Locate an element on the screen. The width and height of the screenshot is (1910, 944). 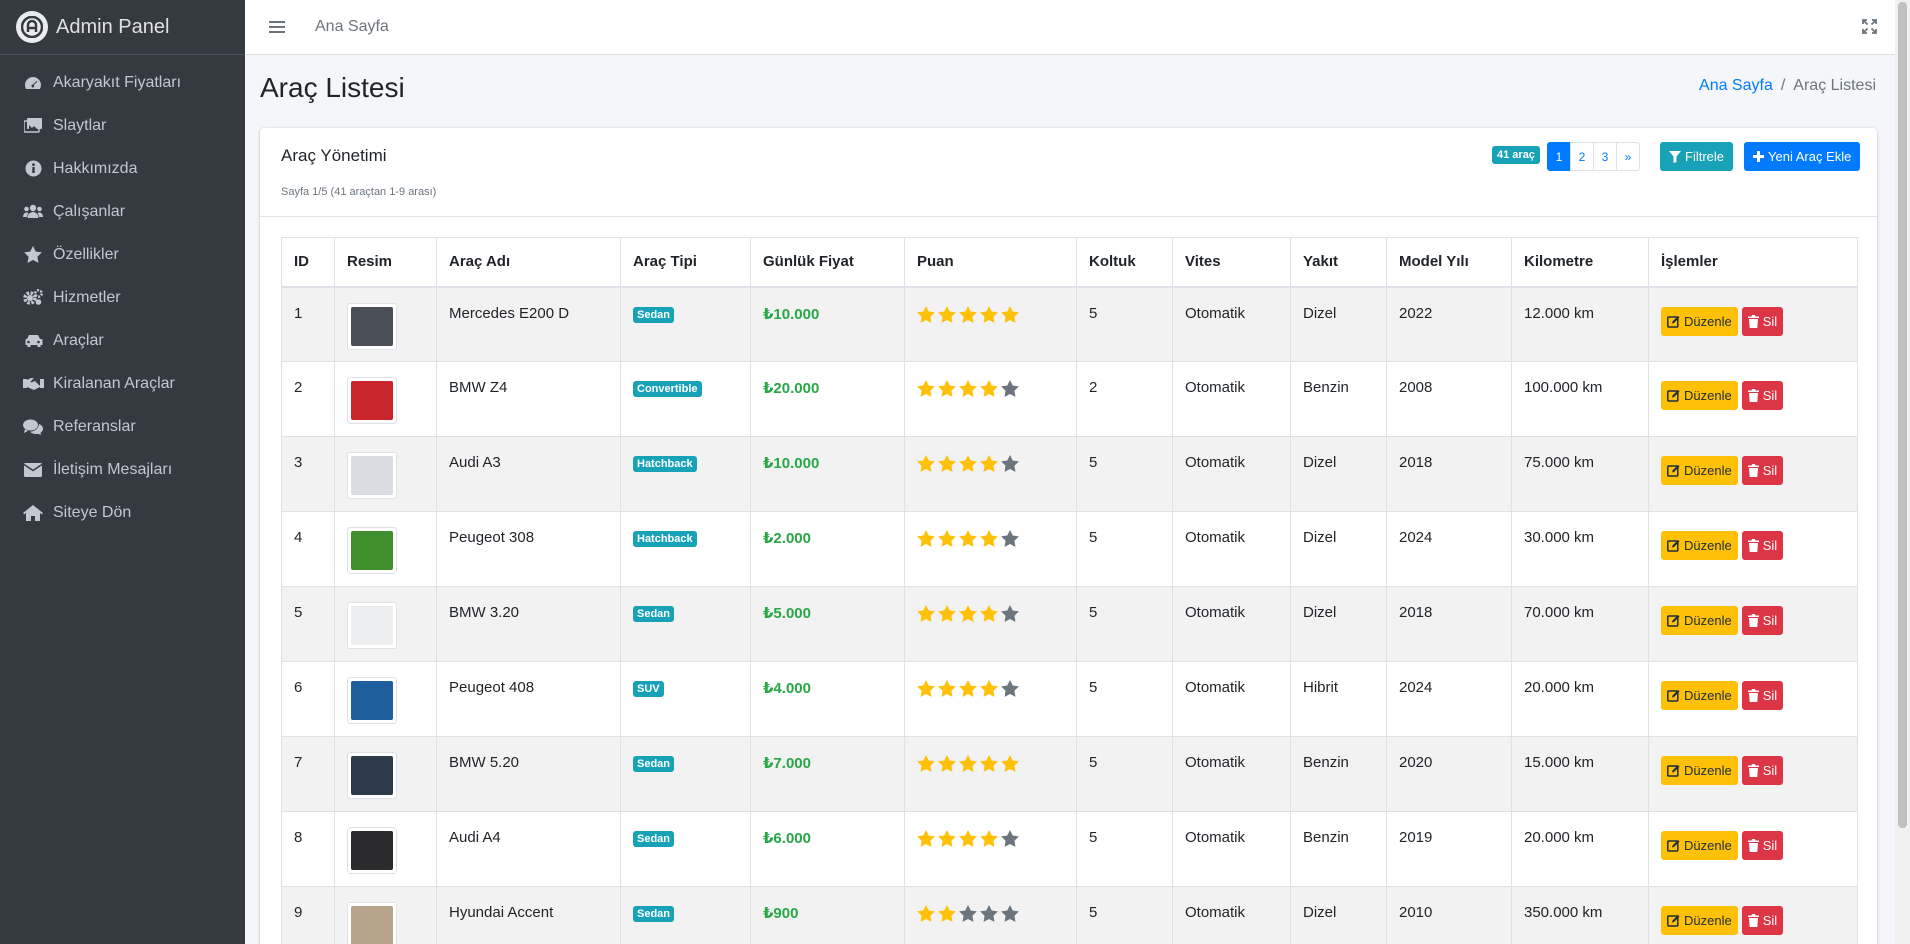
cell-price: ₺7.000 is located at coordinates (827, 774).